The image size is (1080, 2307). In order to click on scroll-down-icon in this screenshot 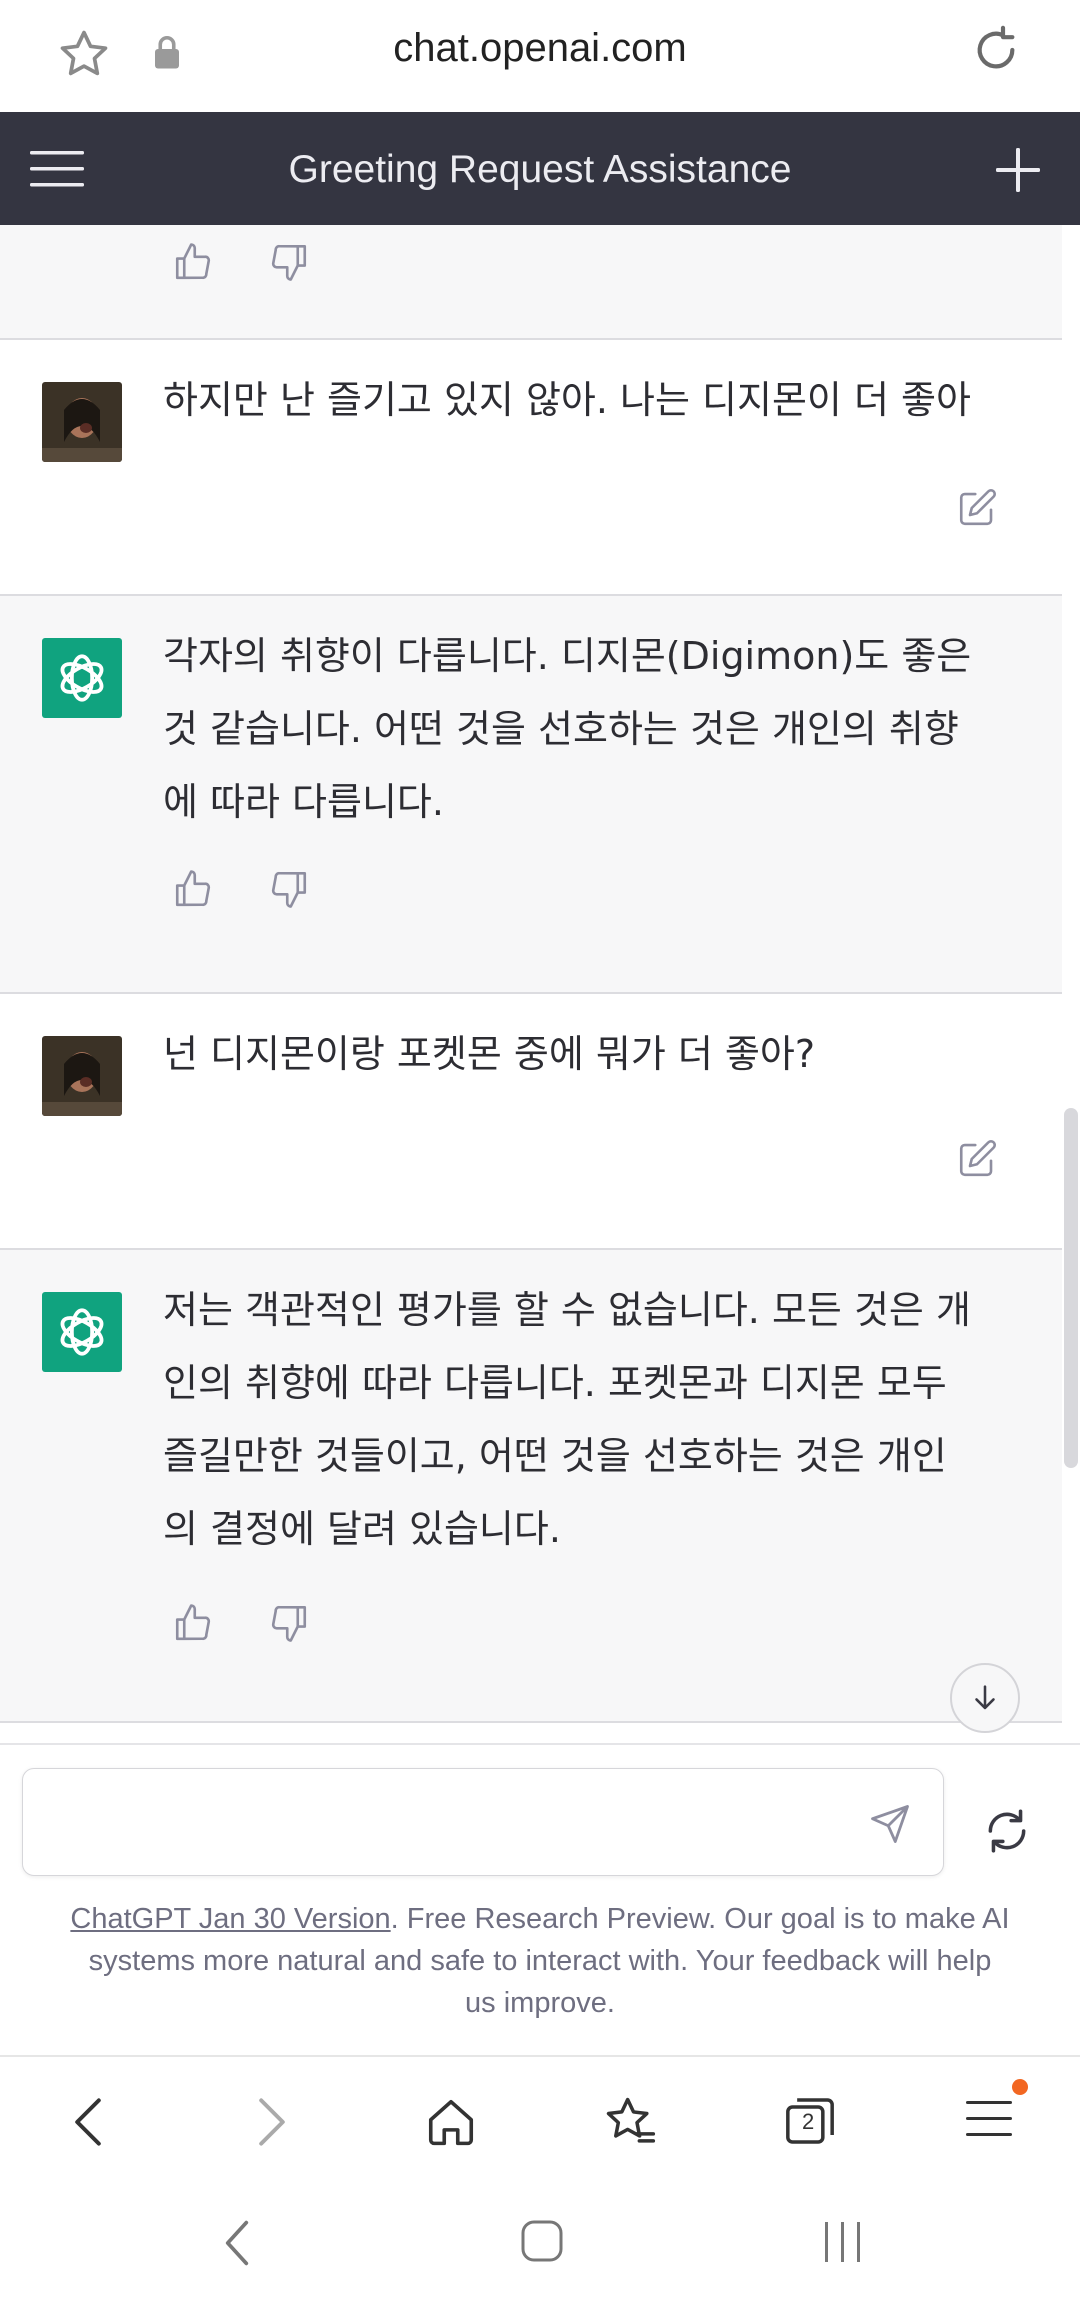, I will do `click(985, 1698)`.